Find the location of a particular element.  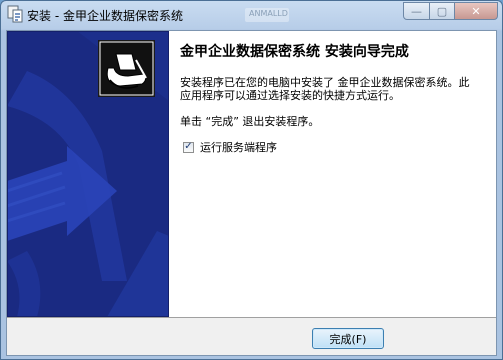

background-window-hint: ANMALLD is located at coordinates (267, 15).